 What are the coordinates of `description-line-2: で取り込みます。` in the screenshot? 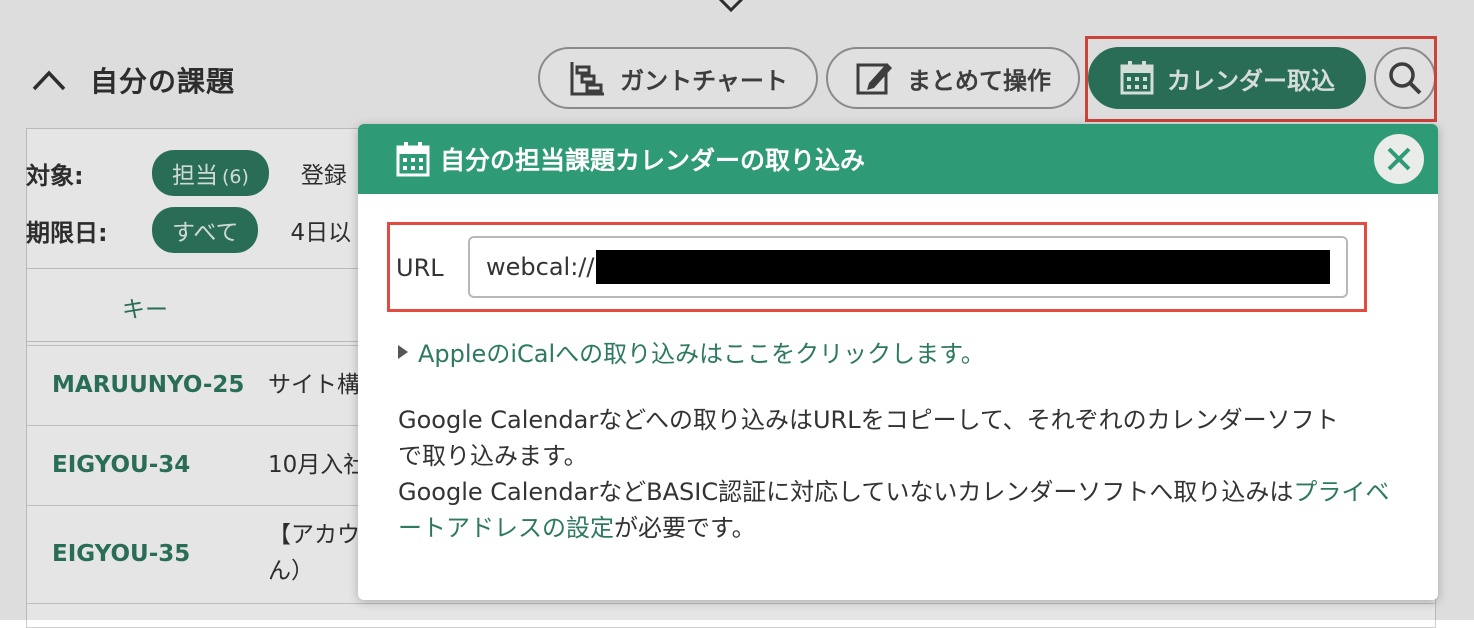 It's located at (493, 456).